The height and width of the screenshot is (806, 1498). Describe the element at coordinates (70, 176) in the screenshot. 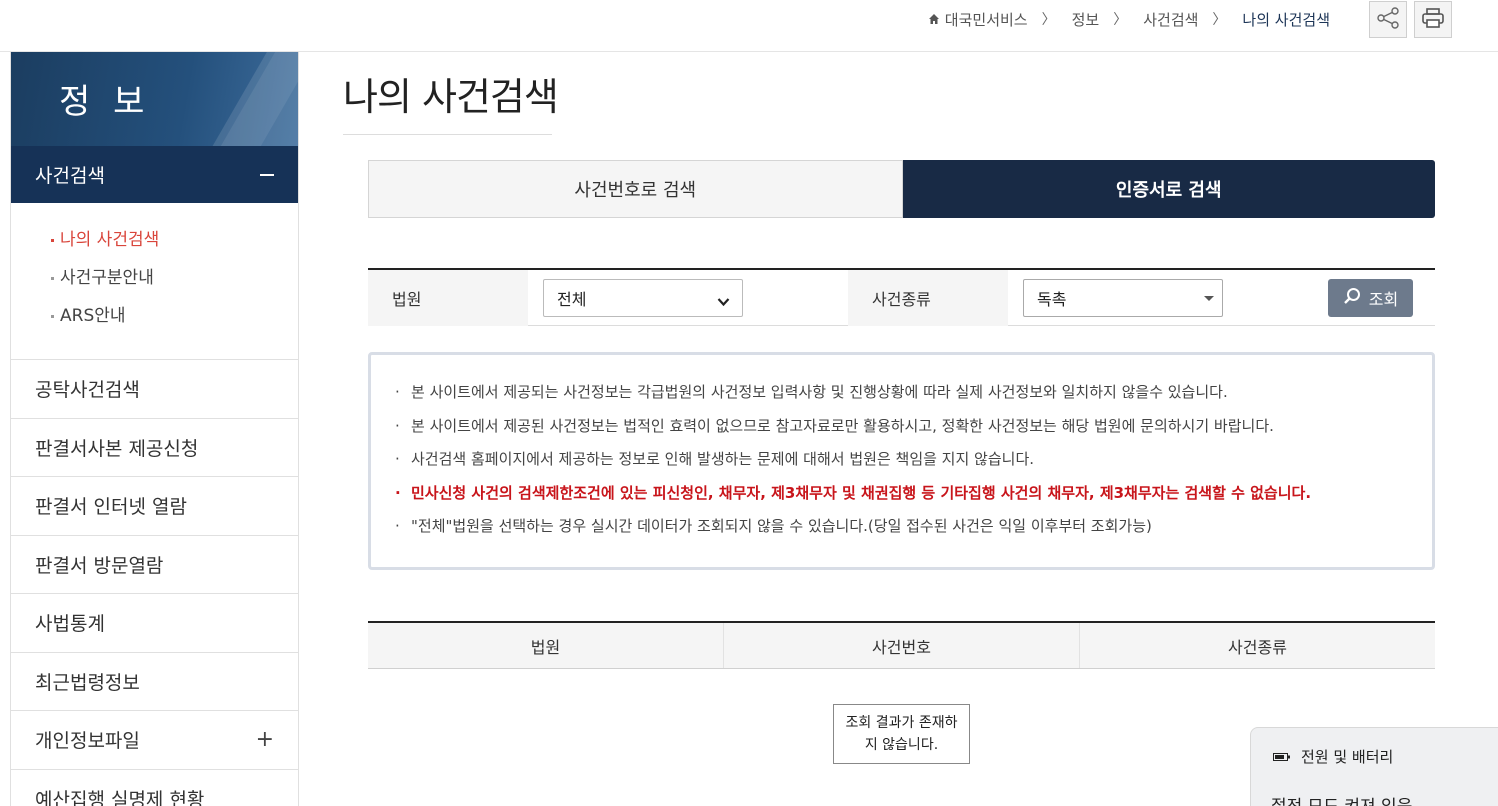

I see `sidebar-item-label: 사건검색` at that location.